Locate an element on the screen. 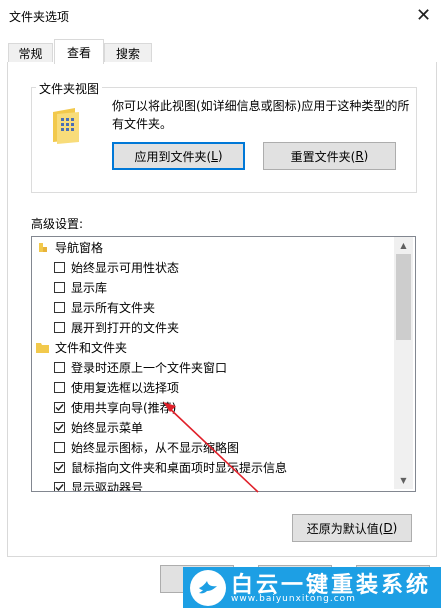 The height and width of the screenshot is (608, 443). checkbox-label: 始终显示可用性状态 is located at coordinates (125, 267).